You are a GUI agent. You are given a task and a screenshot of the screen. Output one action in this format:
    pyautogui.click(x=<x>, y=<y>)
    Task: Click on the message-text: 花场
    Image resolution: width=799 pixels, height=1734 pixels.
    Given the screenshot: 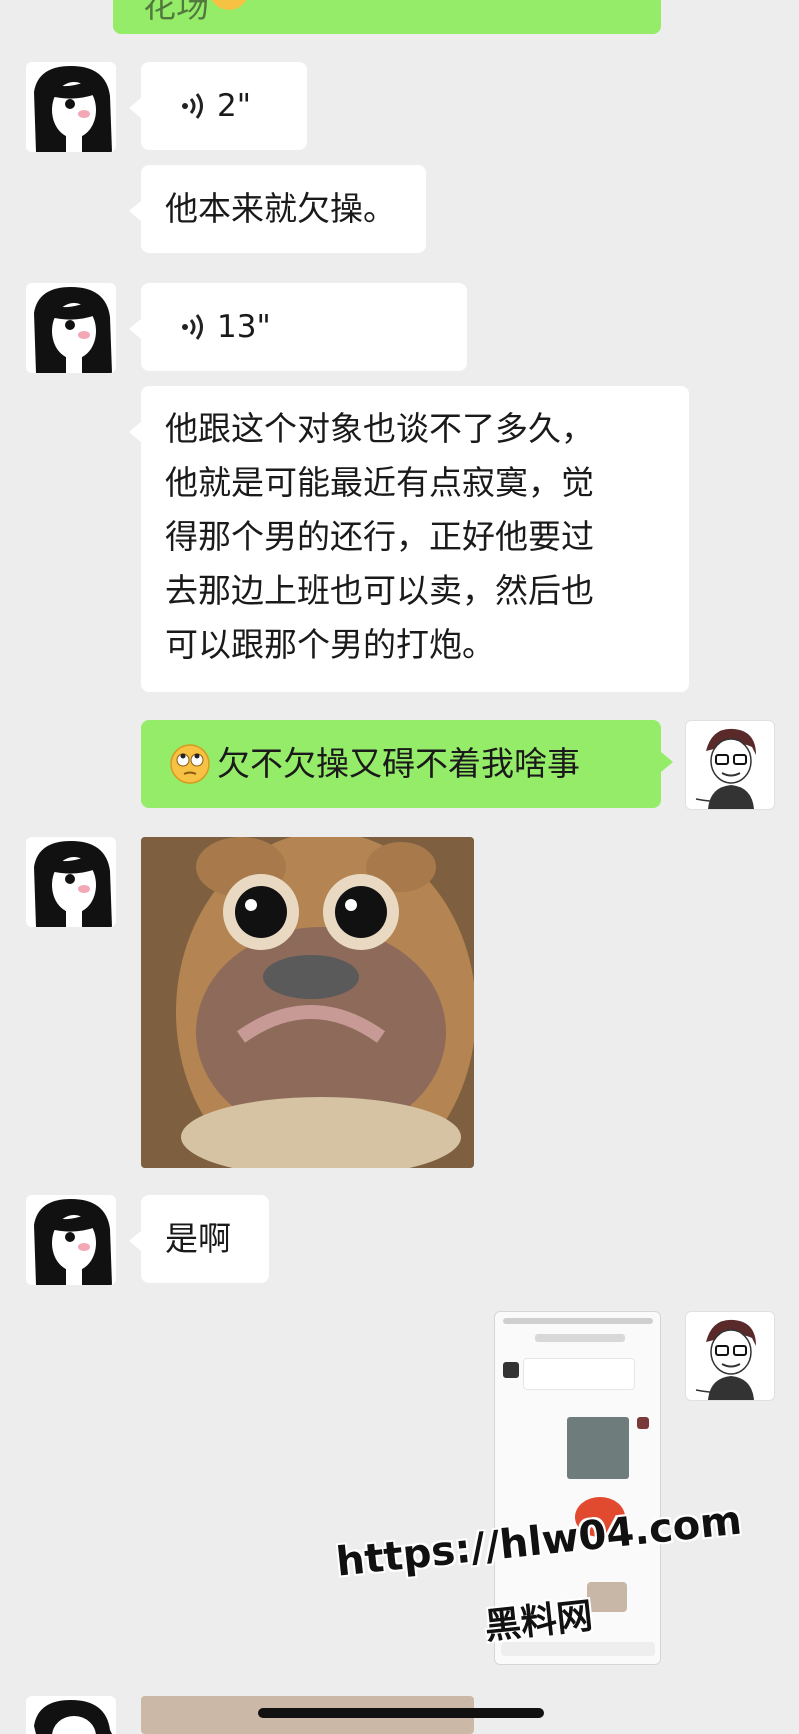 What is the action you would take?
    pyautogui.click(x=176, y=12)
    